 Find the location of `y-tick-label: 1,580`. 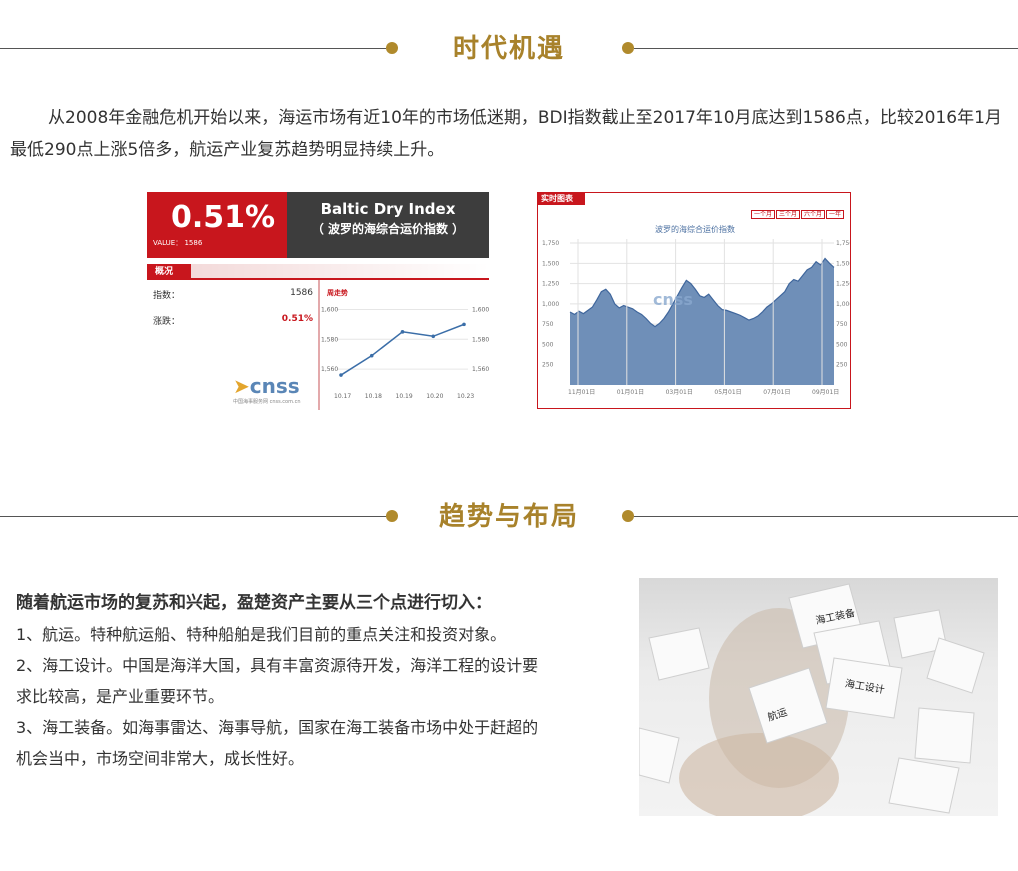

y-tick-label: 1,580 is located at coordinates (329, 339).